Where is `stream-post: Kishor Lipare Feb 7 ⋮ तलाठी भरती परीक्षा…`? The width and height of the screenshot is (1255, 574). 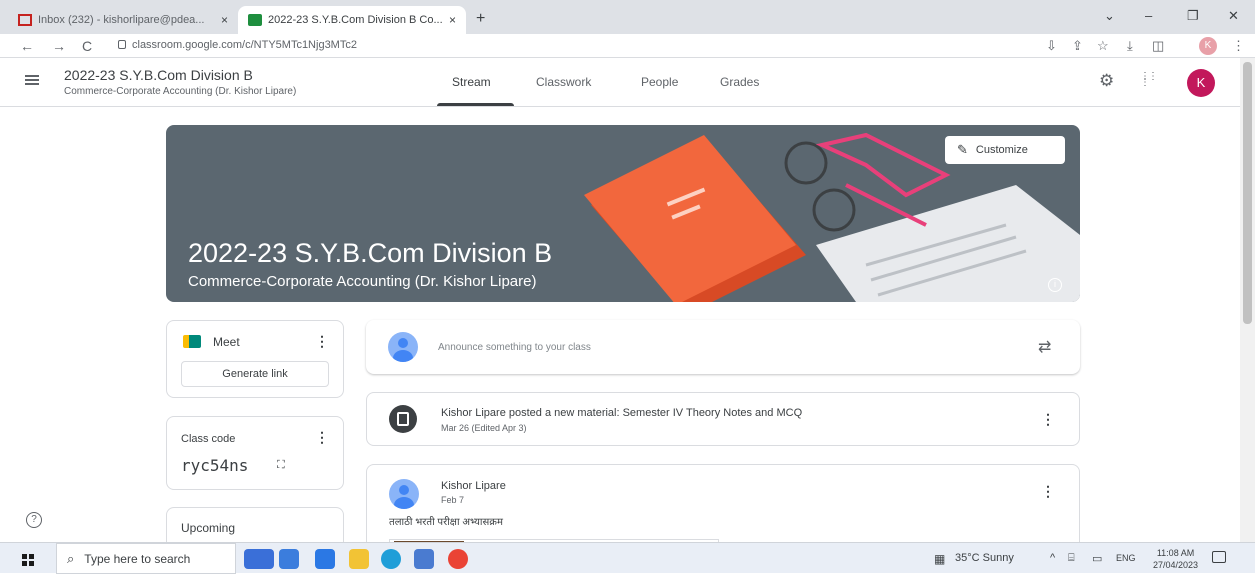
stream-post: Kishor Lipare Feb 7 ⋮ तलाठी भरती परीक्षा… is located at coordinates (723, 509).